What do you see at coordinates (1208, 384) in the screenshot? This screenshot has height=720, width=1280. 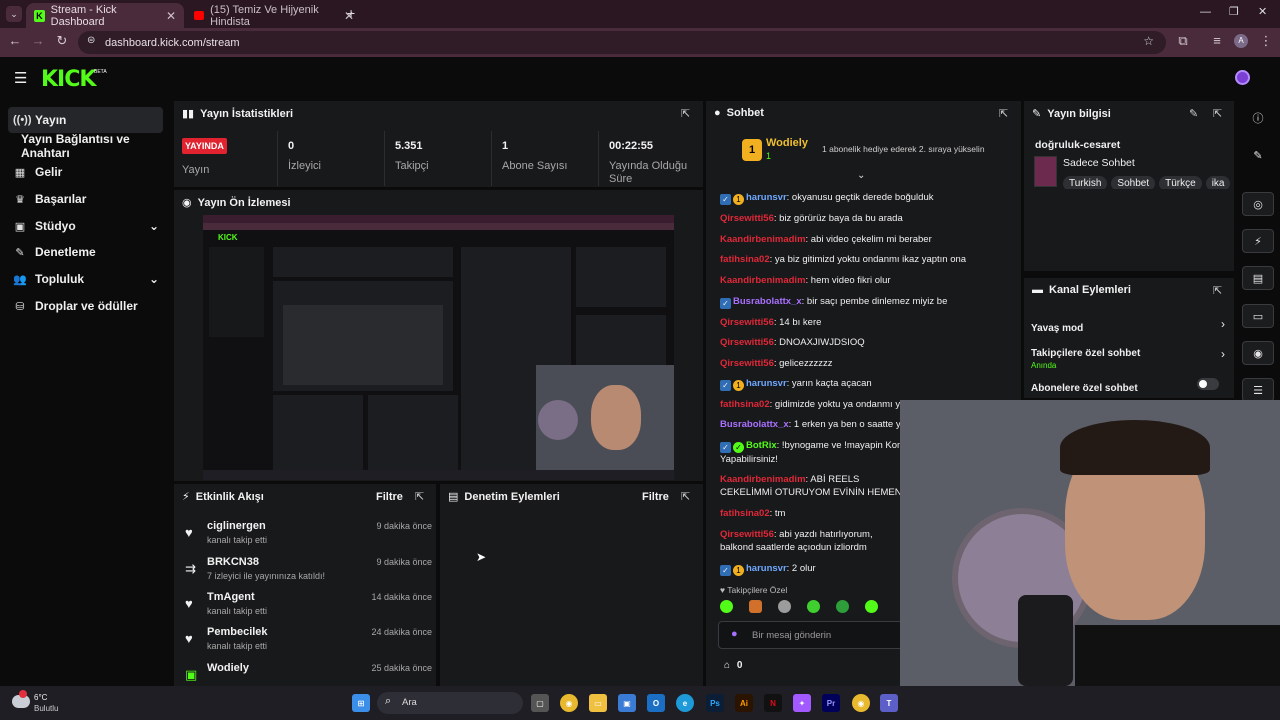 I see `subscribers-only-toggle` at bounding box center [1208, 384].